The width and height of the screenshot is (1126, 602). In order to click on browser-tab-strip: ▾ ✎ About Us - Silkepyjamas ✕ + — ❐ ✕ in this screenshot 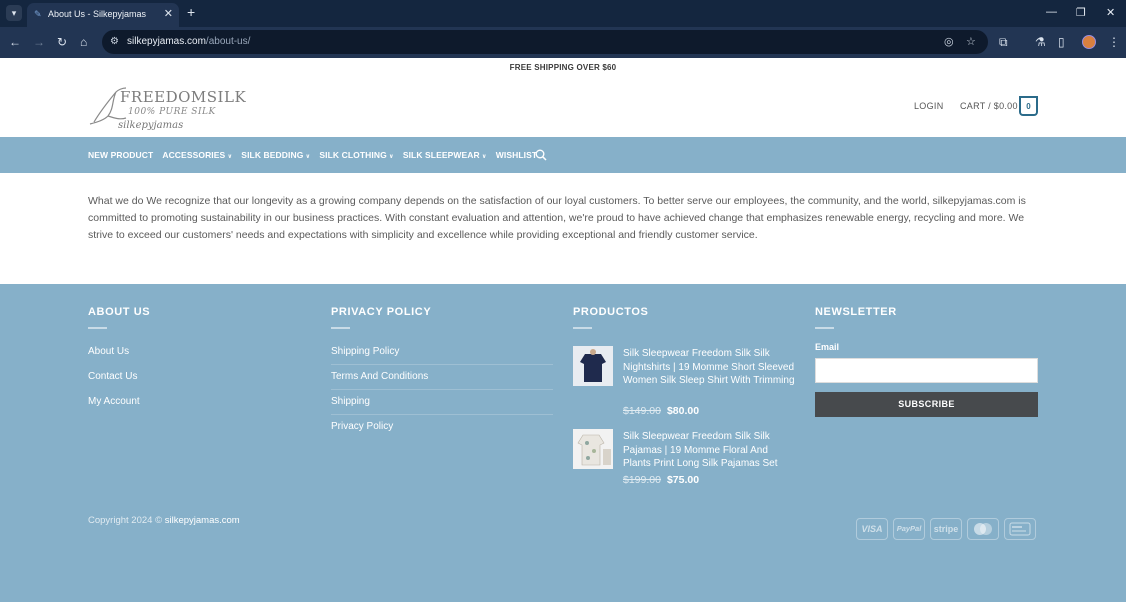, I will do `click(563, 13)`.